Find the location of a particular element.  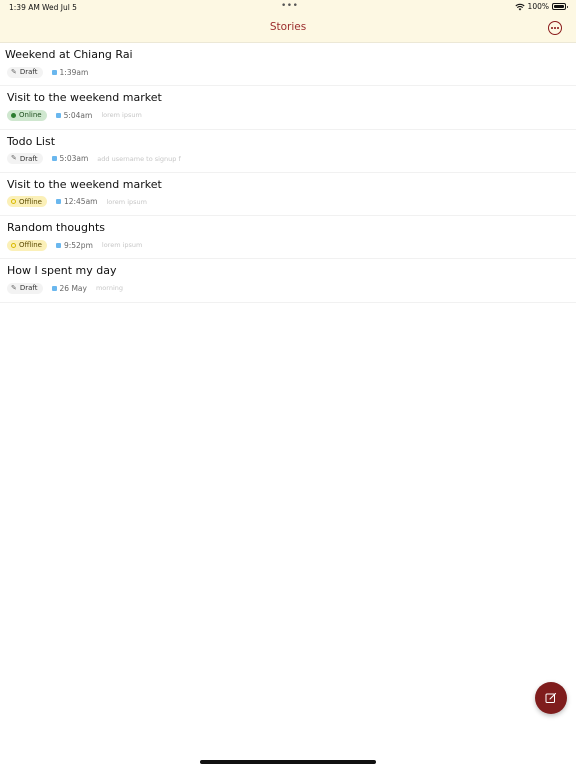

status-right: 100% is located at coordinates (541, 6).